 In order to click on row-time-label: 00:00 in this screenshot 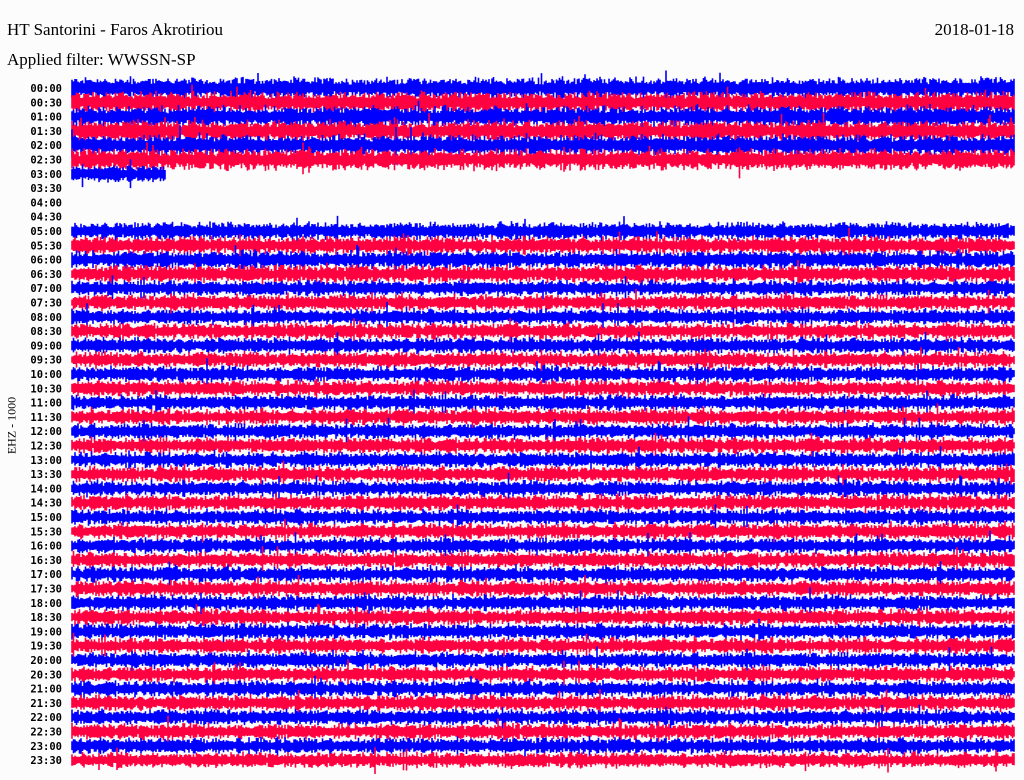, I will do `click(46, 89)`.